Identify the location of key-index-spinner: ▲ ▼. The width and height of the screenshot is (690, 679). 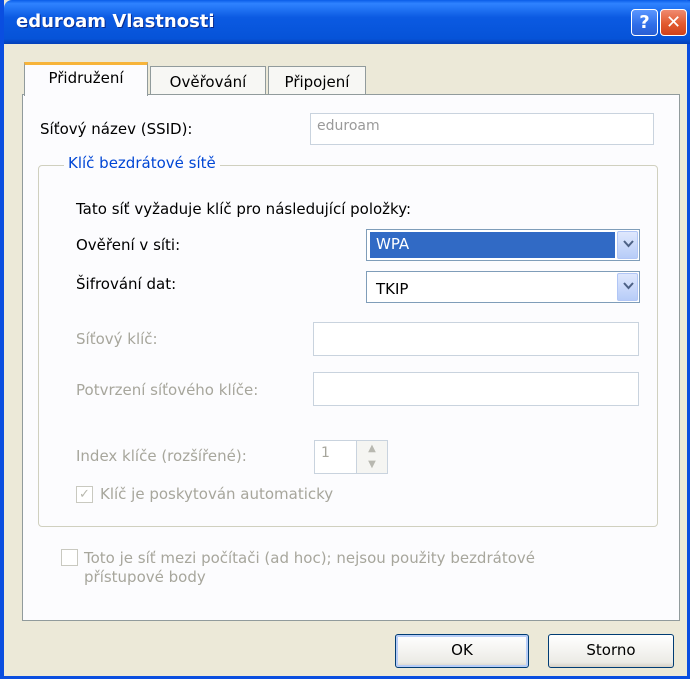
(372, 457).